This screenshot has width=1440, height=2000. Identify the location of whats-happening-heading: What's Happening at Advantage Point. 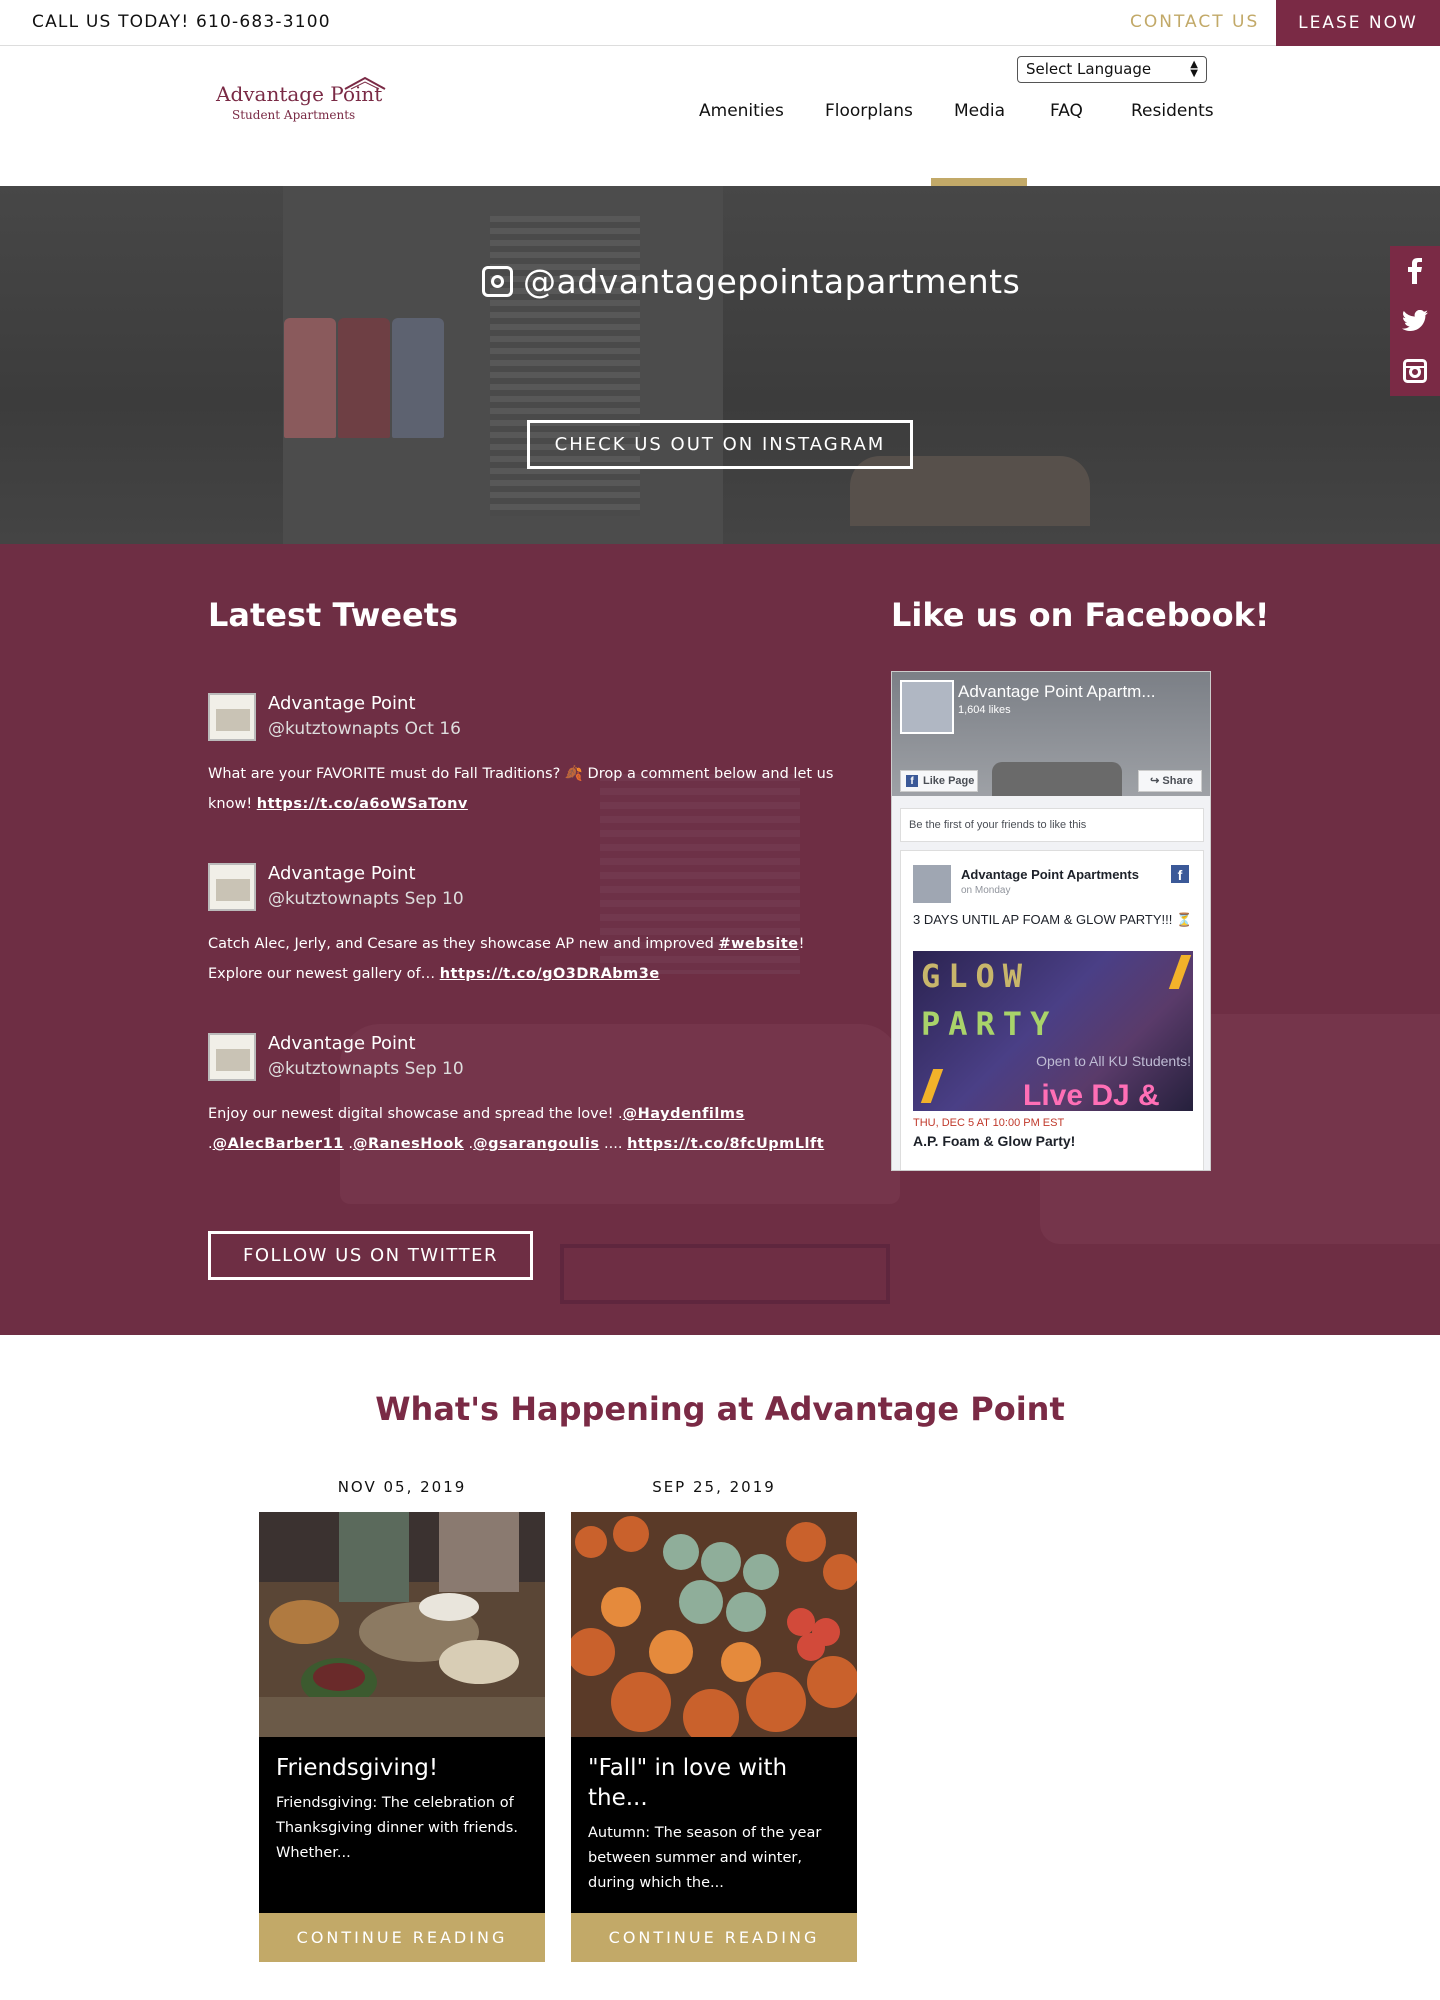
(720, 1409).